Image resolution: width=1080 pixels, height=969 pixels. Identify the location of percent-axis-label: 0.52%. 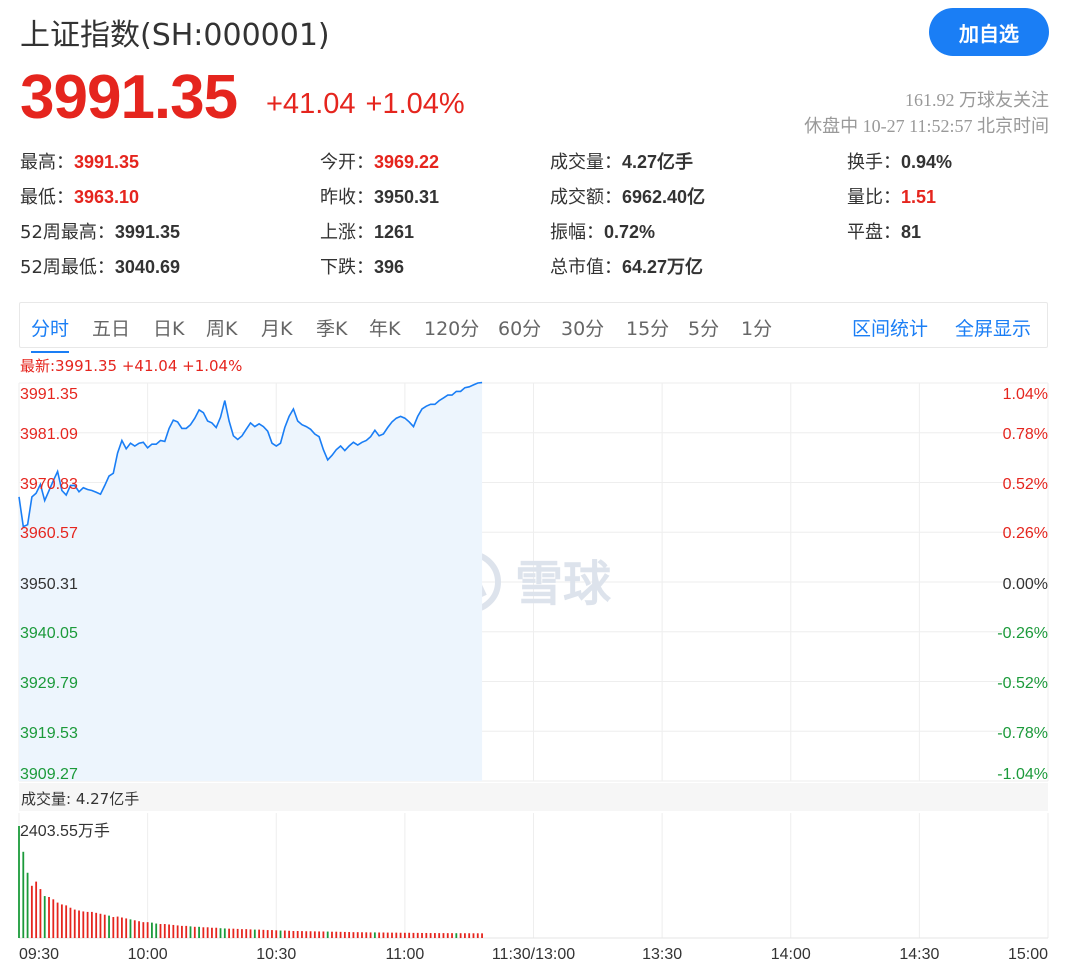
(1025, 484).